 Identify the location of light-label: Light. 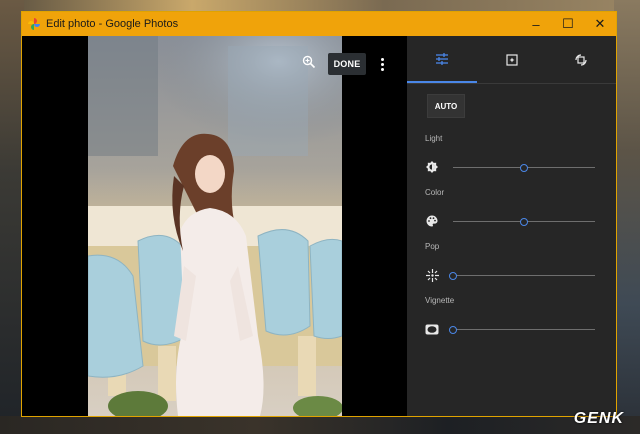
(434, 138).